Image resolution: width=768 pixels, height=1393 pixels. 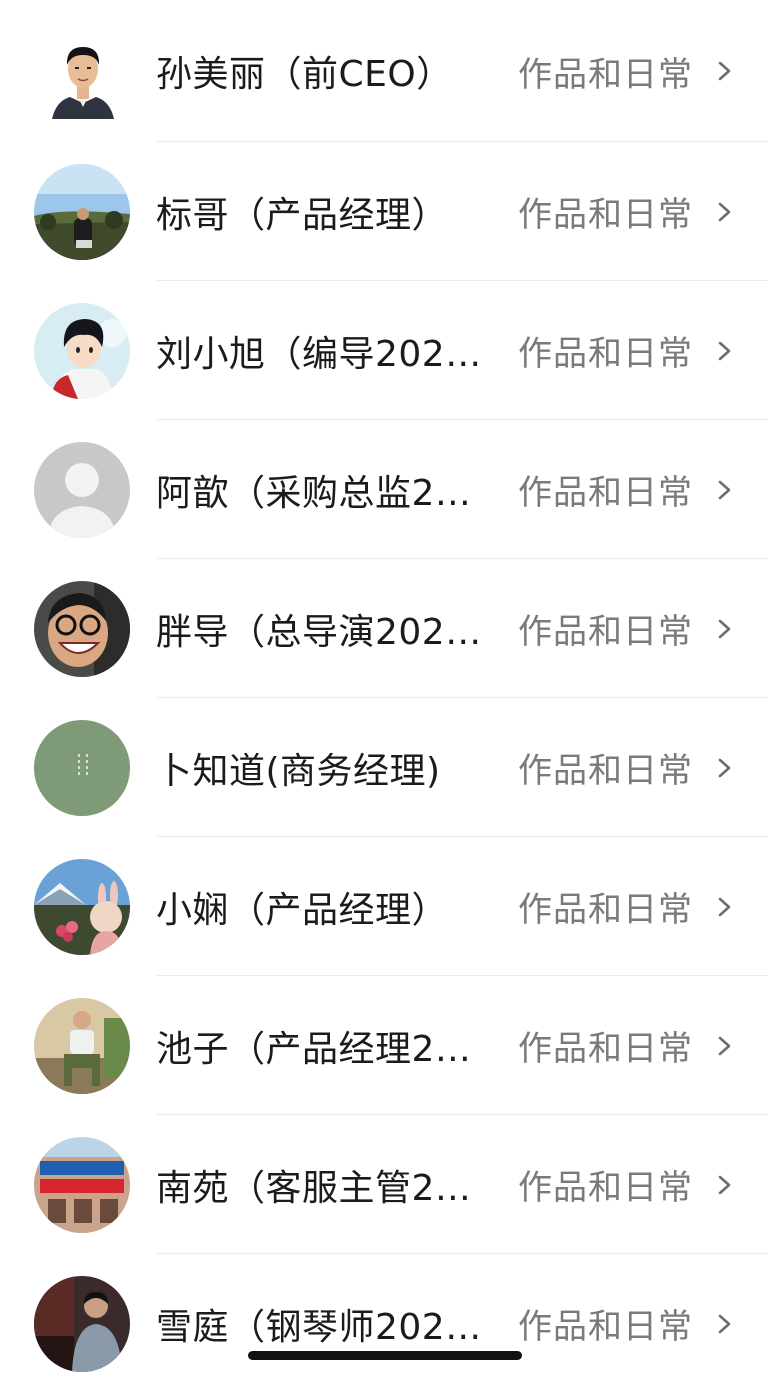 I want to click on portrait-photo-icon, so click(x=83, y=71).